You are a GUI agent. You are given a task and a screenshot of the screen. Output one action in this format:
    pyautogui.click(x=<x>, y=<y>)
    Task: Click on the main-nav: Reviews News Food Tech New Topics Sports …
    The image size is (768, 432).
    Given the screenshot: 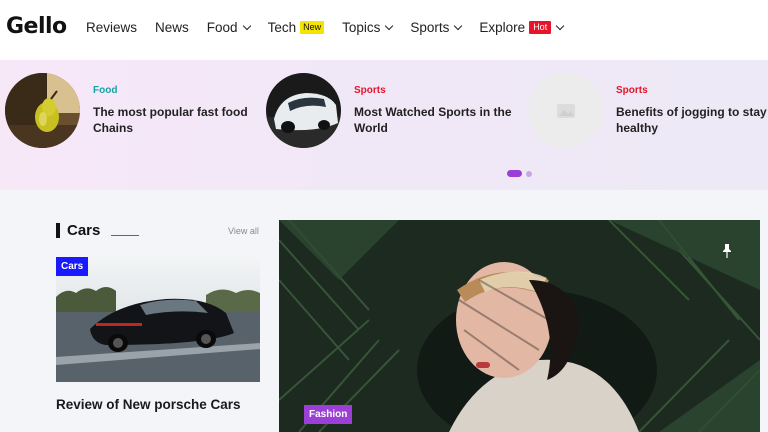 What is the action you would take?
    pyautogui.click(x=333, y=27)
    